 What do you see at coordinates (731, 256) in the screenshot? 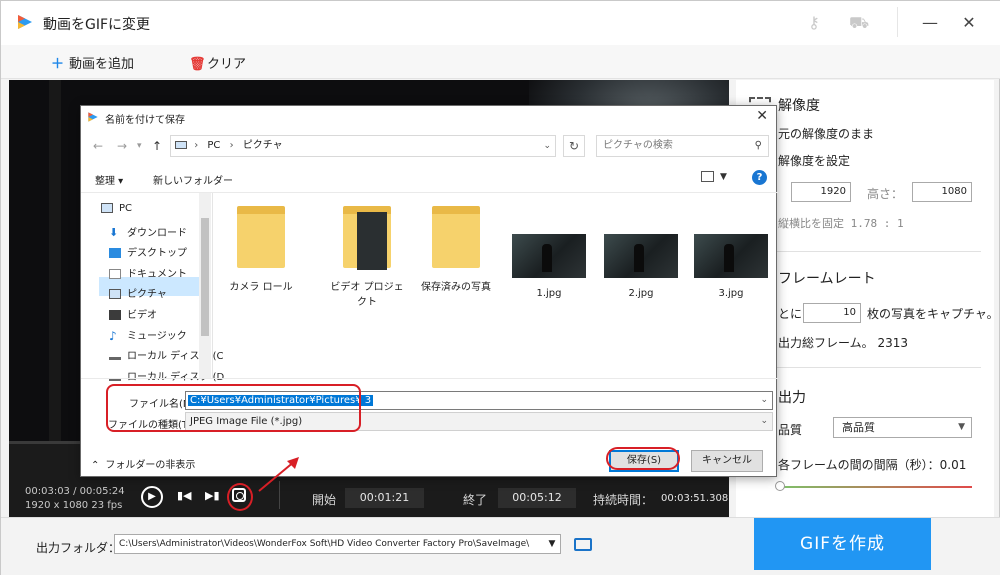
I see `image-thumbnail` at bounding box center [731, 256].